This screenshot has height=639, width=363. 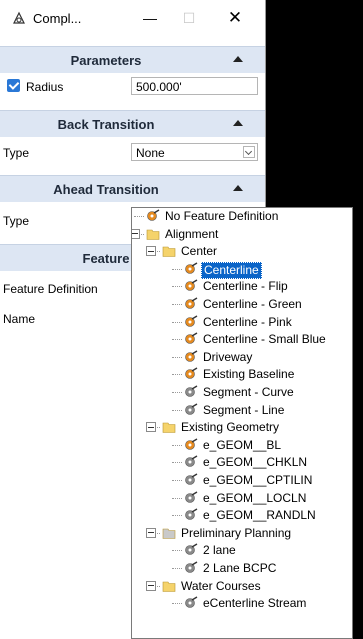 I want to click on tree-item: Segment - Line, so click(x=242, y=410).